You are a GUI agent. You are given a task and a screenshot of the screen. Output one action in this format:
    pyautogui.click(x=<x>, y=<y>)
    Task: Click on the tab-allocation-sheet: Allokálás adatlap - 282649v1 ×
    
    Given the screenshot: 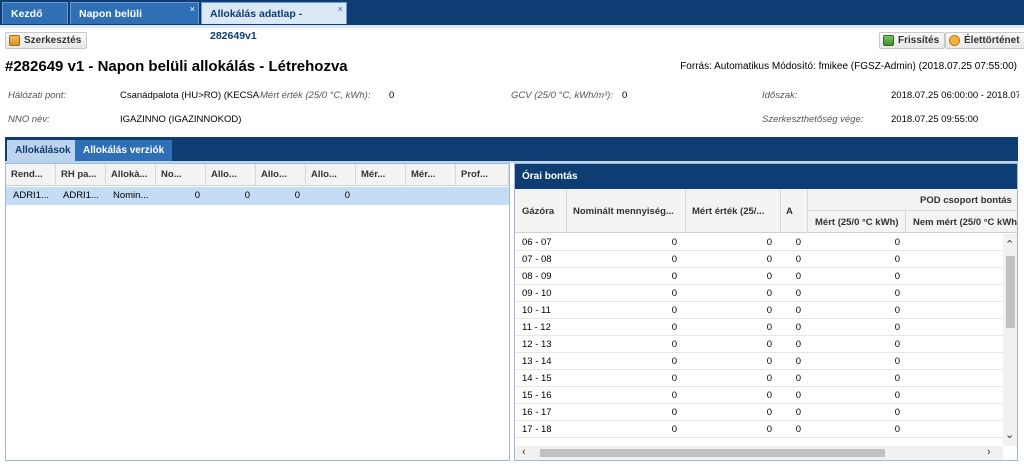 What is the action you would take?
    pyautogui.click(x=274, y=21)
    